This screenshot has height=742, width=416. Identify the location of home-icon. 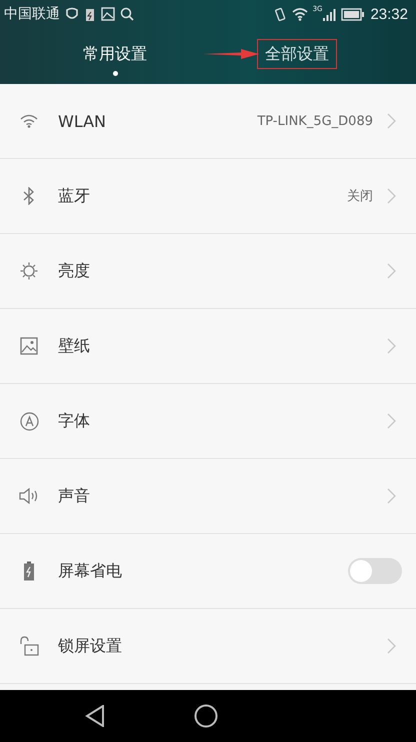
(206, 716).